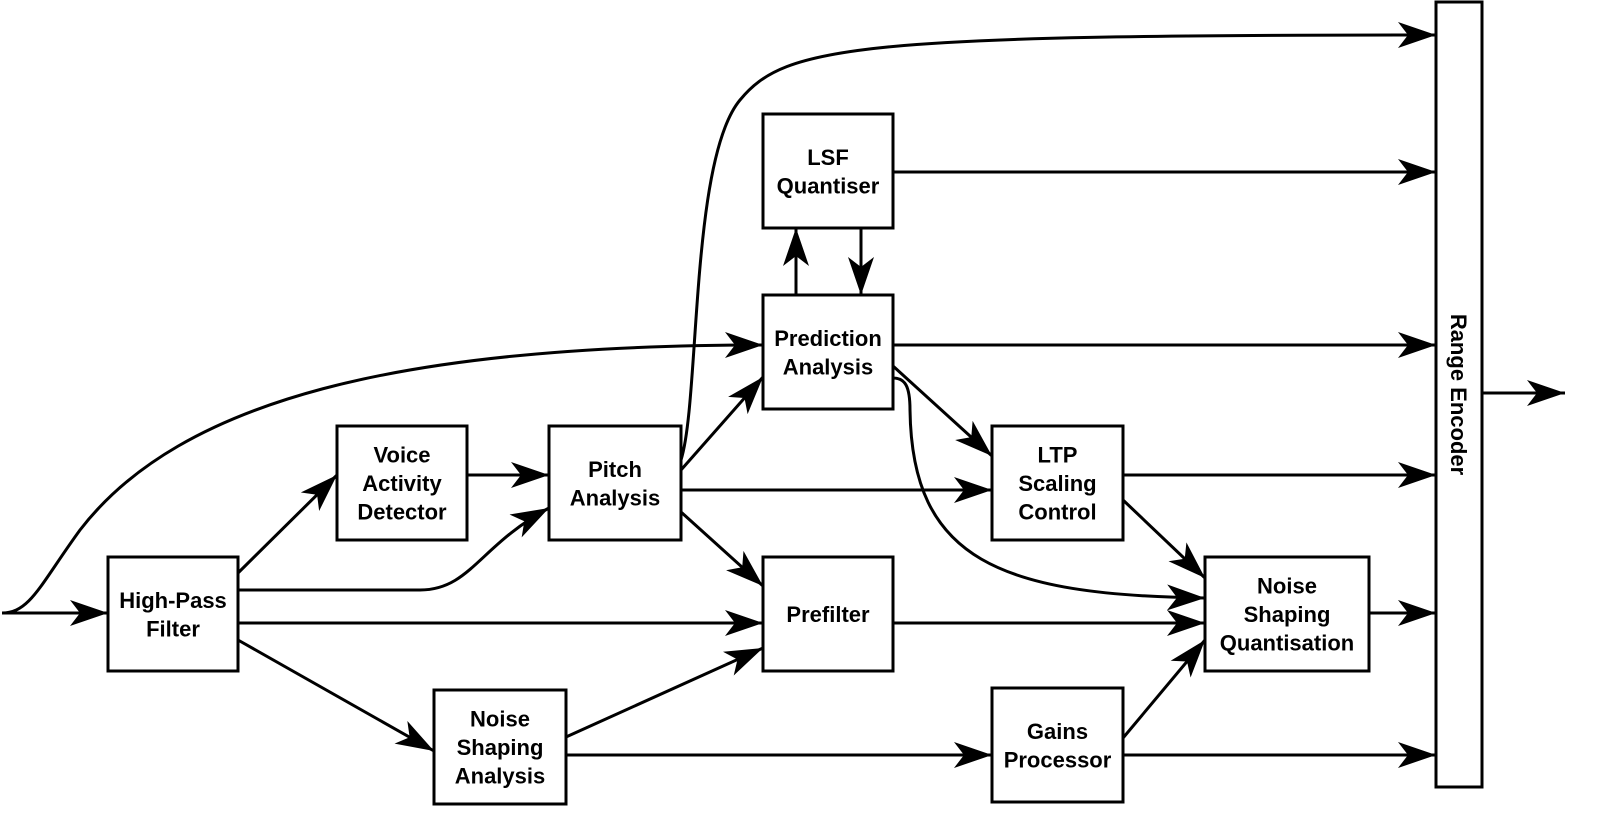  I want to click on block-pitch: Pitch Analysis, so click(615, 483).